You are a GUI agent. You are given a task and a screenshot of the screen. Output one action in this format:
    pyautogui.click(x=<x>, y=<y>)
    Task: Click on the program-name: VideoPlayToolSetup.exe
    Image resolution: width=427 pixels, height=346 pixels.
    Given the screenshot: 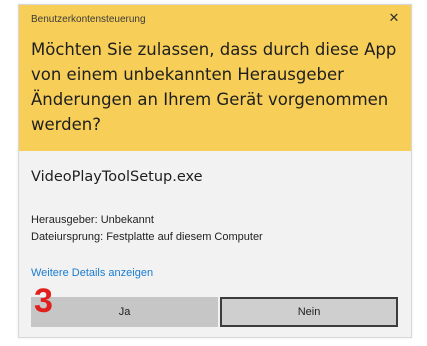 What is the action you would take?
    pyautogui.click(x=117, y=177)
    